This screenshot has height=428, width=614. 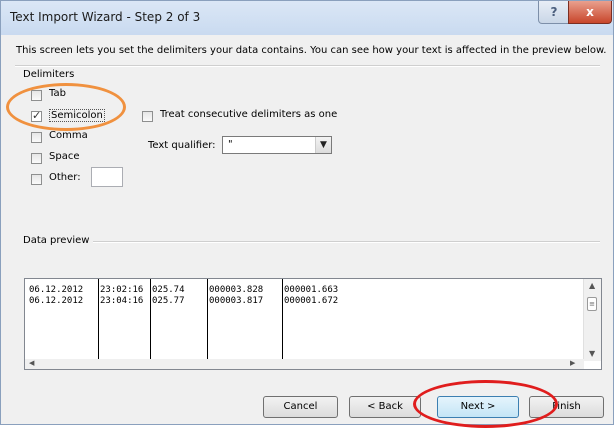 I want to click on preview-cell: 23:02:16, so click(x=122, y=290).